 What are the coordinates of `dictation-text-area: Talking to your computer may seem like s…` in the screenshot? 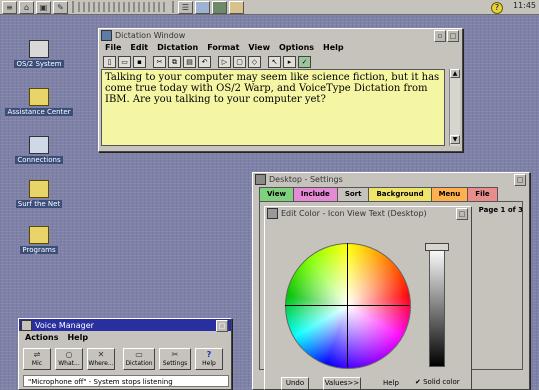 It's located at (273, 107).